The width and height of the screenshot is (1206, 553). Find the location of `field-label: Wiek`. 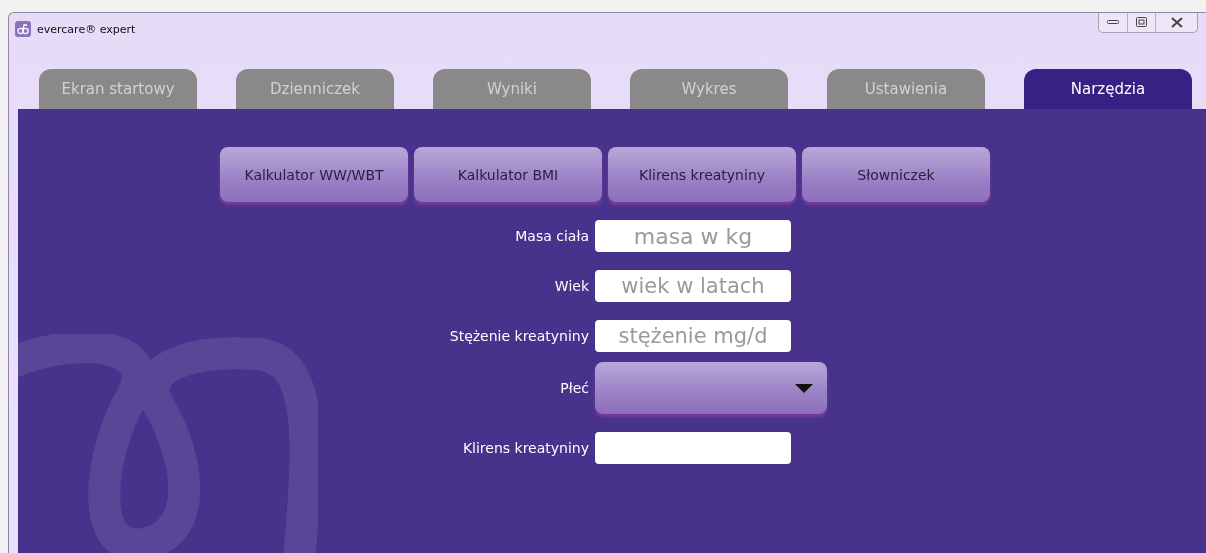

field-label: Wiek is located at coordinates (571, 286).